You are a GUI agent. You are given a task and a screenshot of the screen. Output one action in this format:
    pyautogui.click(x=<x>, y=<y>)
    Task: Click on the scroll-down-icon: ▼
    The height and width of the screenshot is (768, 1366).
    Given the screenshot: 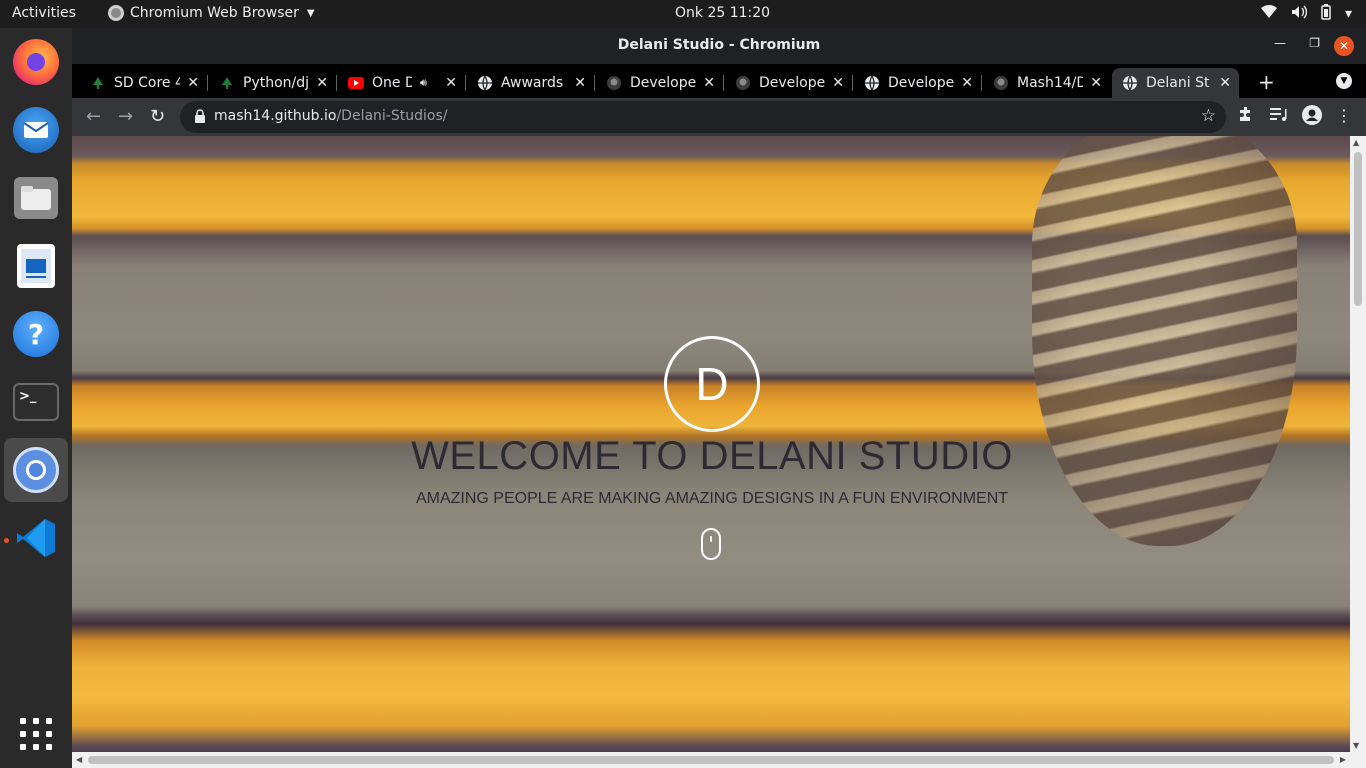 What is the action you would take?
    pyautogui.click(x=1356, y=745)
    